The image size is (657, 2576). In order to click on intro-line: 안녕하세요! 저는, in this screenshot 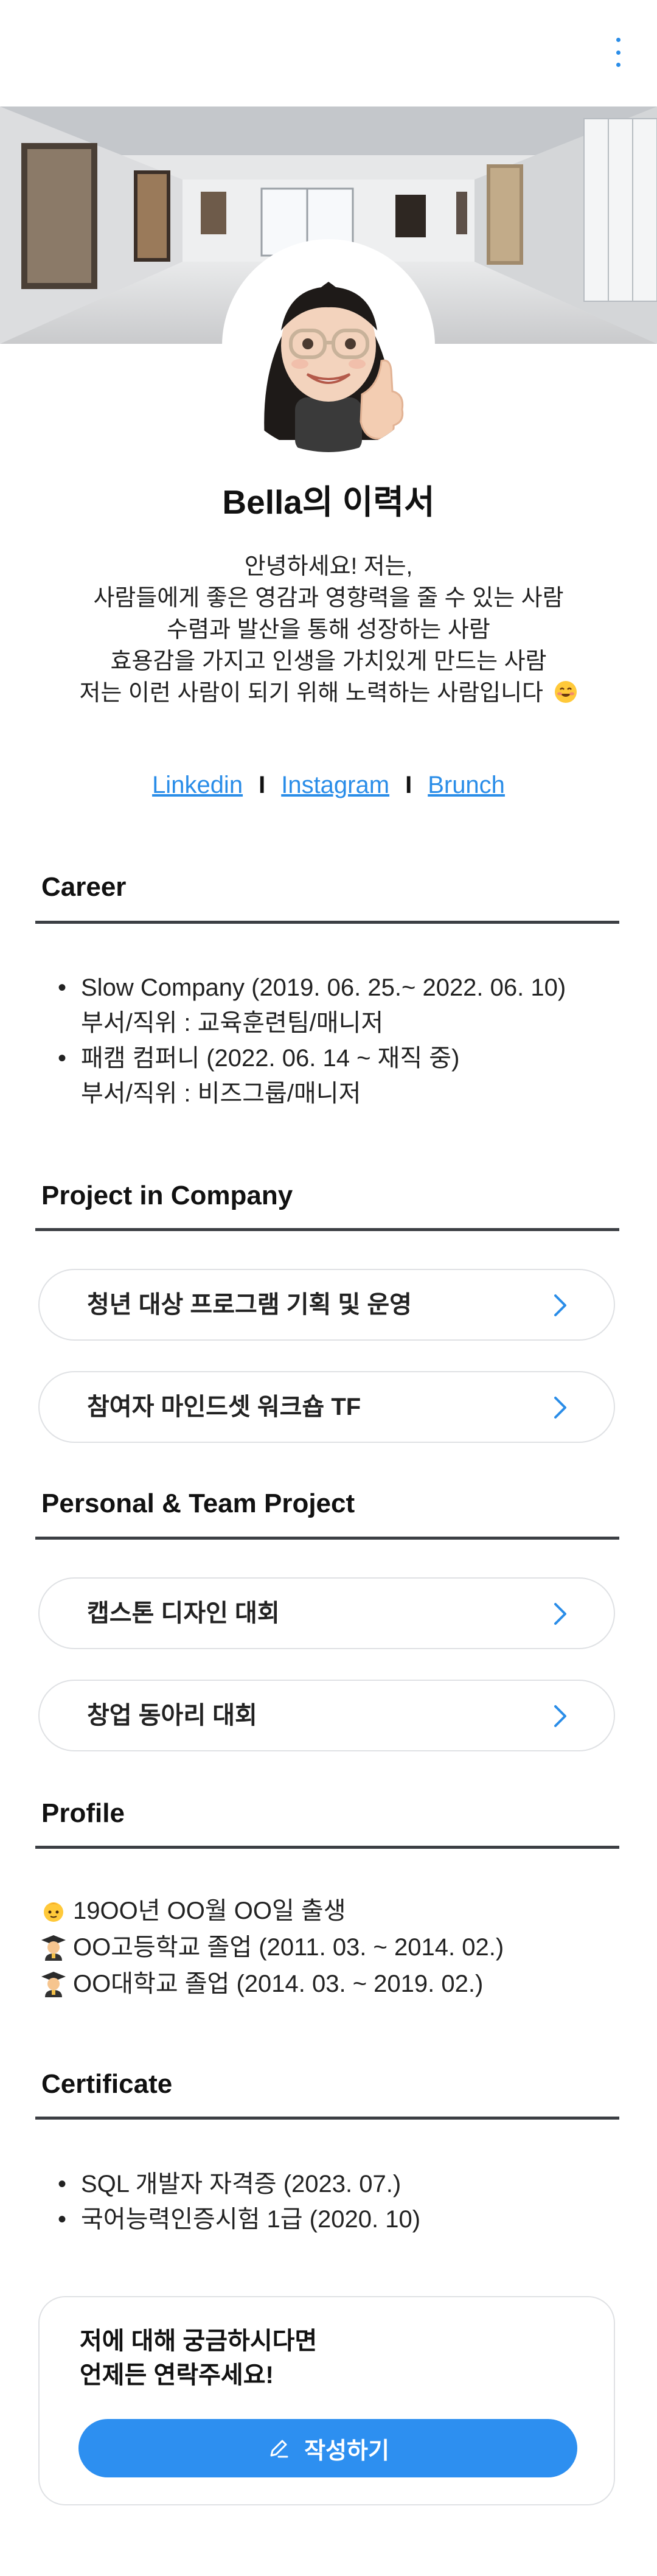, I will do `click(328, 566)`.